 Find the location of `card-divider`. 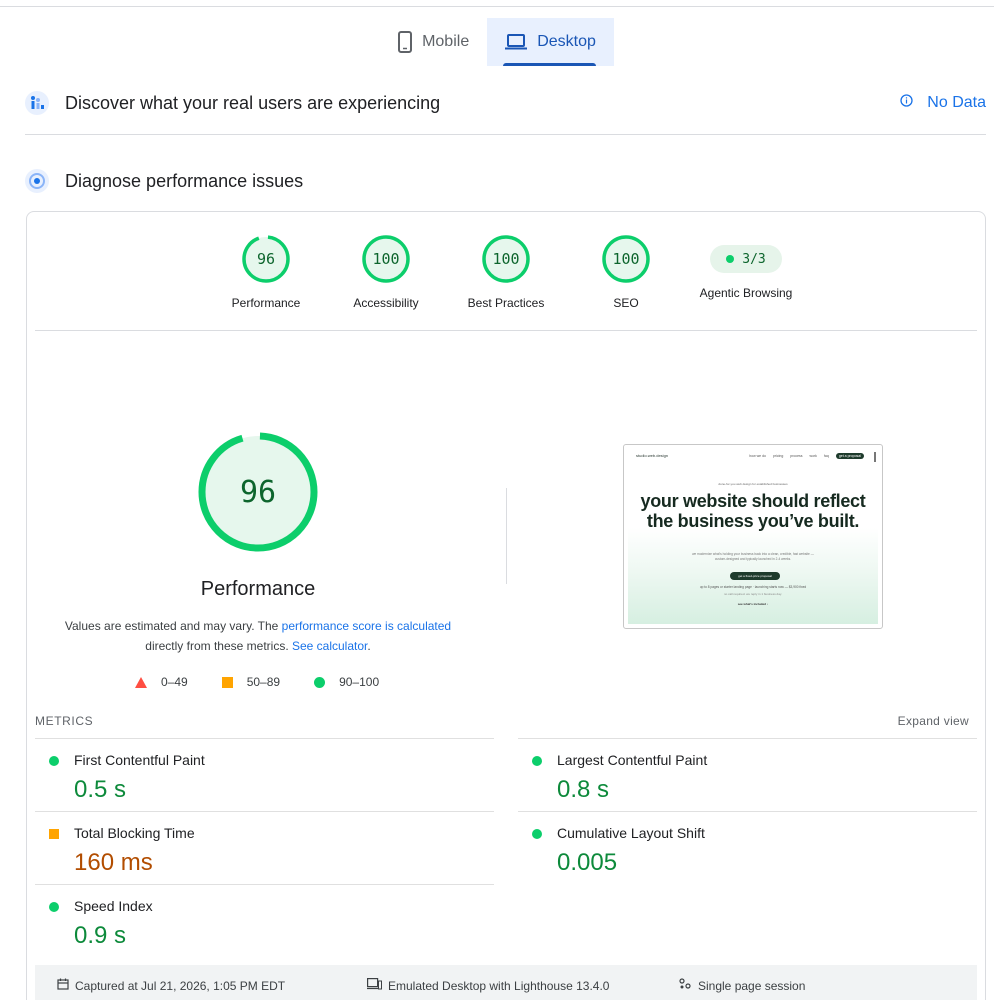

card-divider is located at coordinates (506, 330).